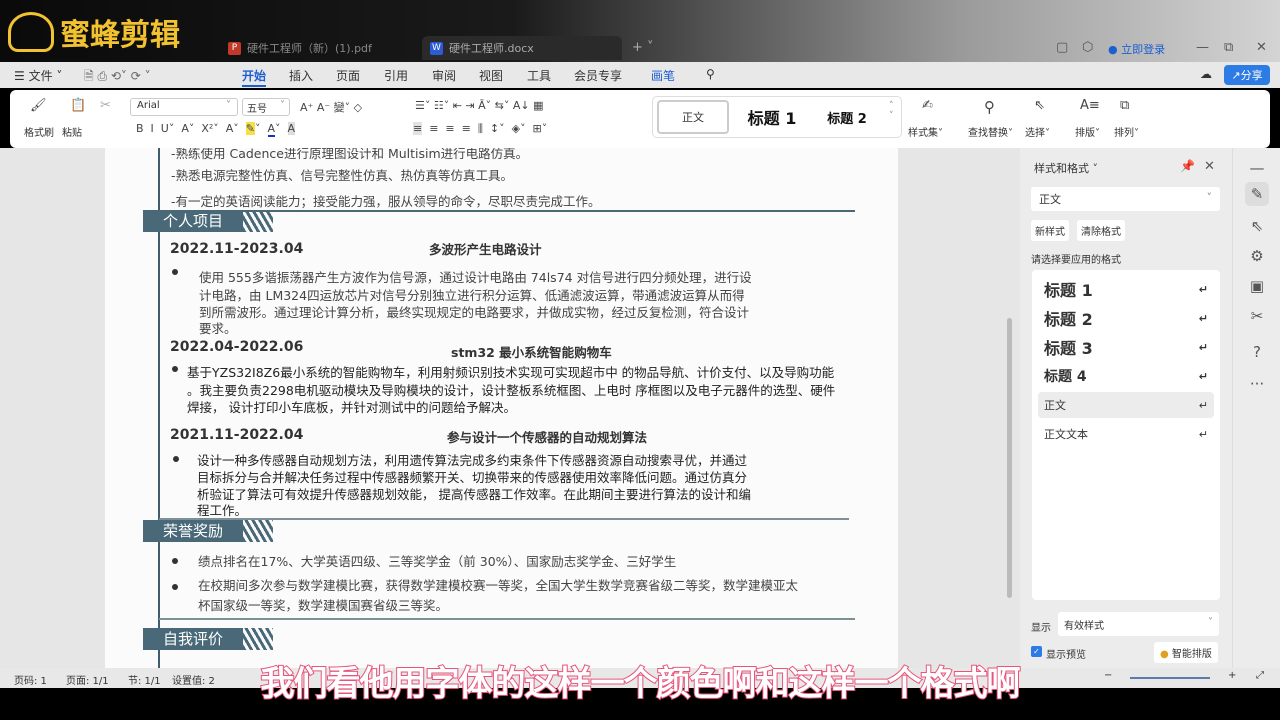  Describe the element at coordinates (331, 107) in the screenshot. I see `font-grow-shrink-icons: A⁺ A⁻ 變˅ ◇` at that location.